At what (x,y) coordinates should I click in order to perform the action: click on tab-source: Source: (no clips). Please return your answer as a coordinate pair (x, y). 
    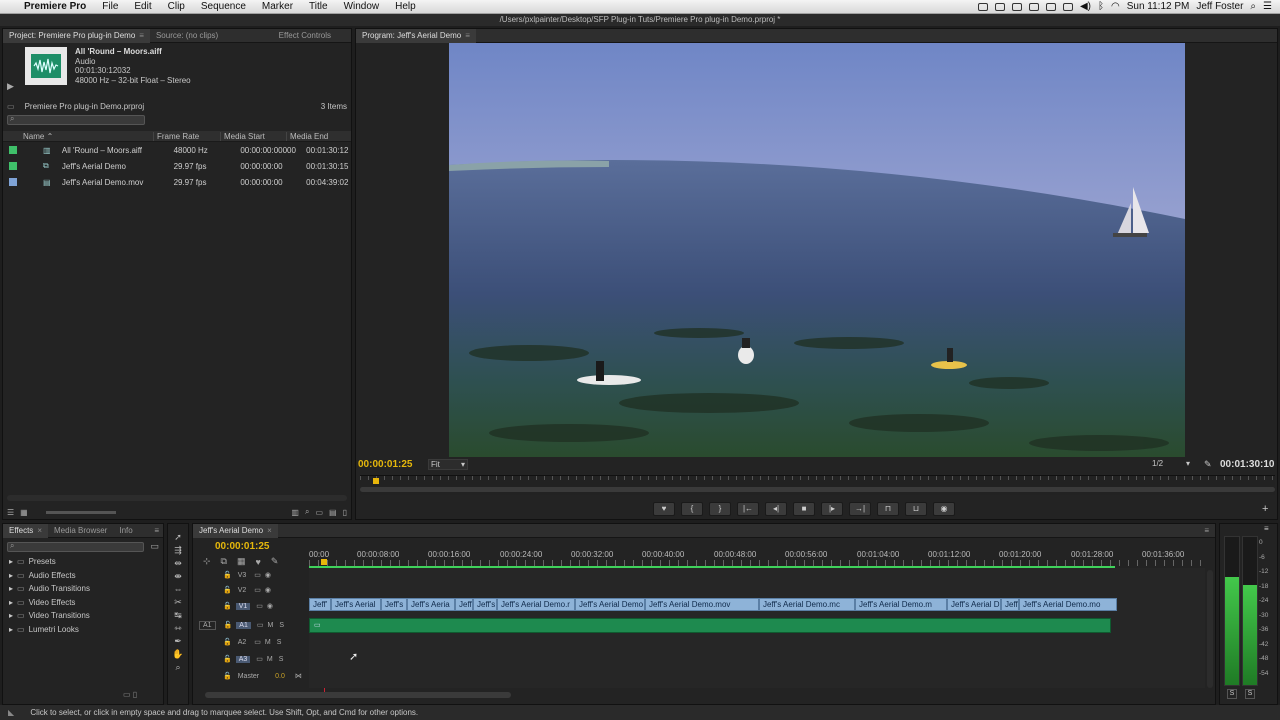
    Looking at the image, I should click on (187, 36).